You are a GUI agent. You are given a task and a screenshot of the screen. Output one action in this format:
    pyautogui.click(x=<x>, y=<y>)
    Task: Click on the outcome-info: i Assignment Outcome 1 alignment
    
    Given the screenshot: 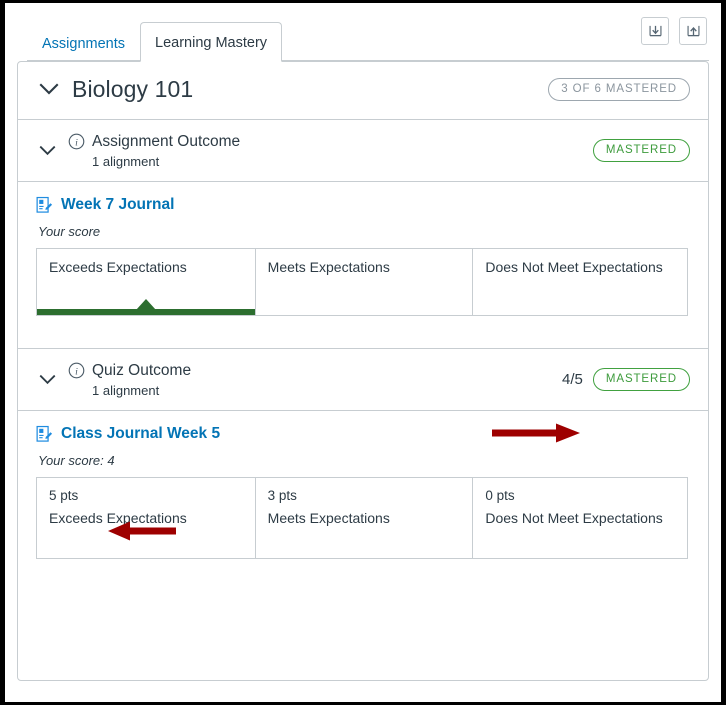 What is the action you would take?
    pyautogui.click(x=325, y=151)
    